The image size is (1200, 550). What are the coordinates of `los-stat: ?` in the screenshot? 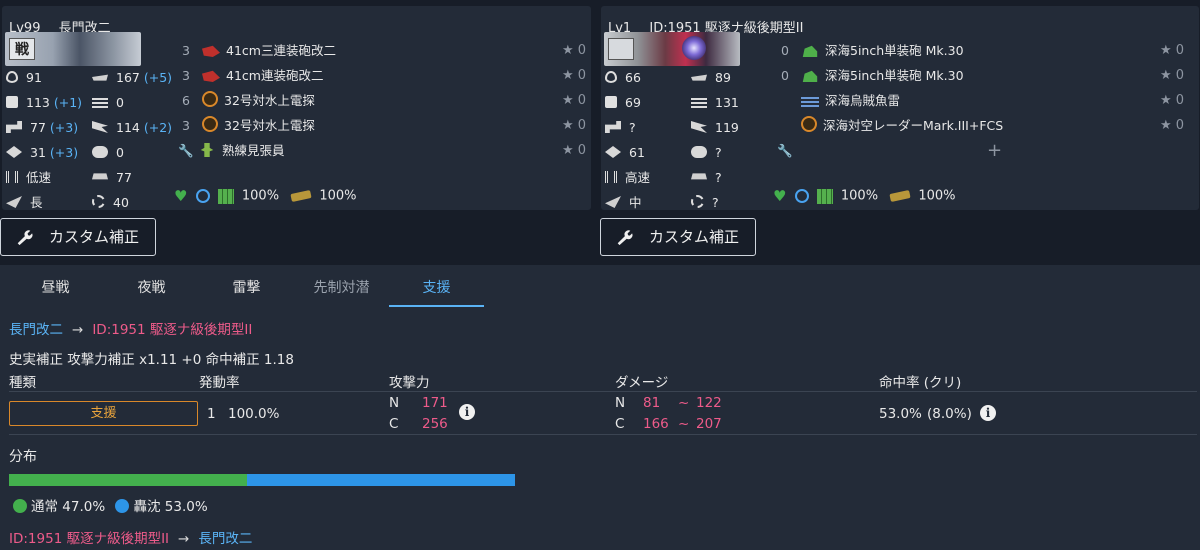 It's located at (706, 178).